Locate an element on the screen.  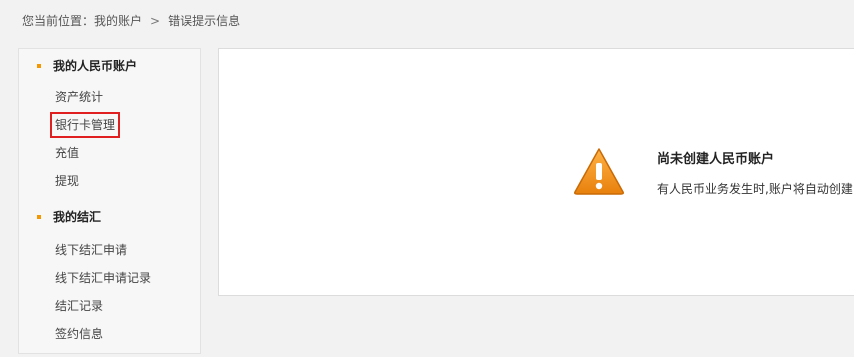
sidebar-group-settlement: 我的结汇 is located at coordinates (69, 217).